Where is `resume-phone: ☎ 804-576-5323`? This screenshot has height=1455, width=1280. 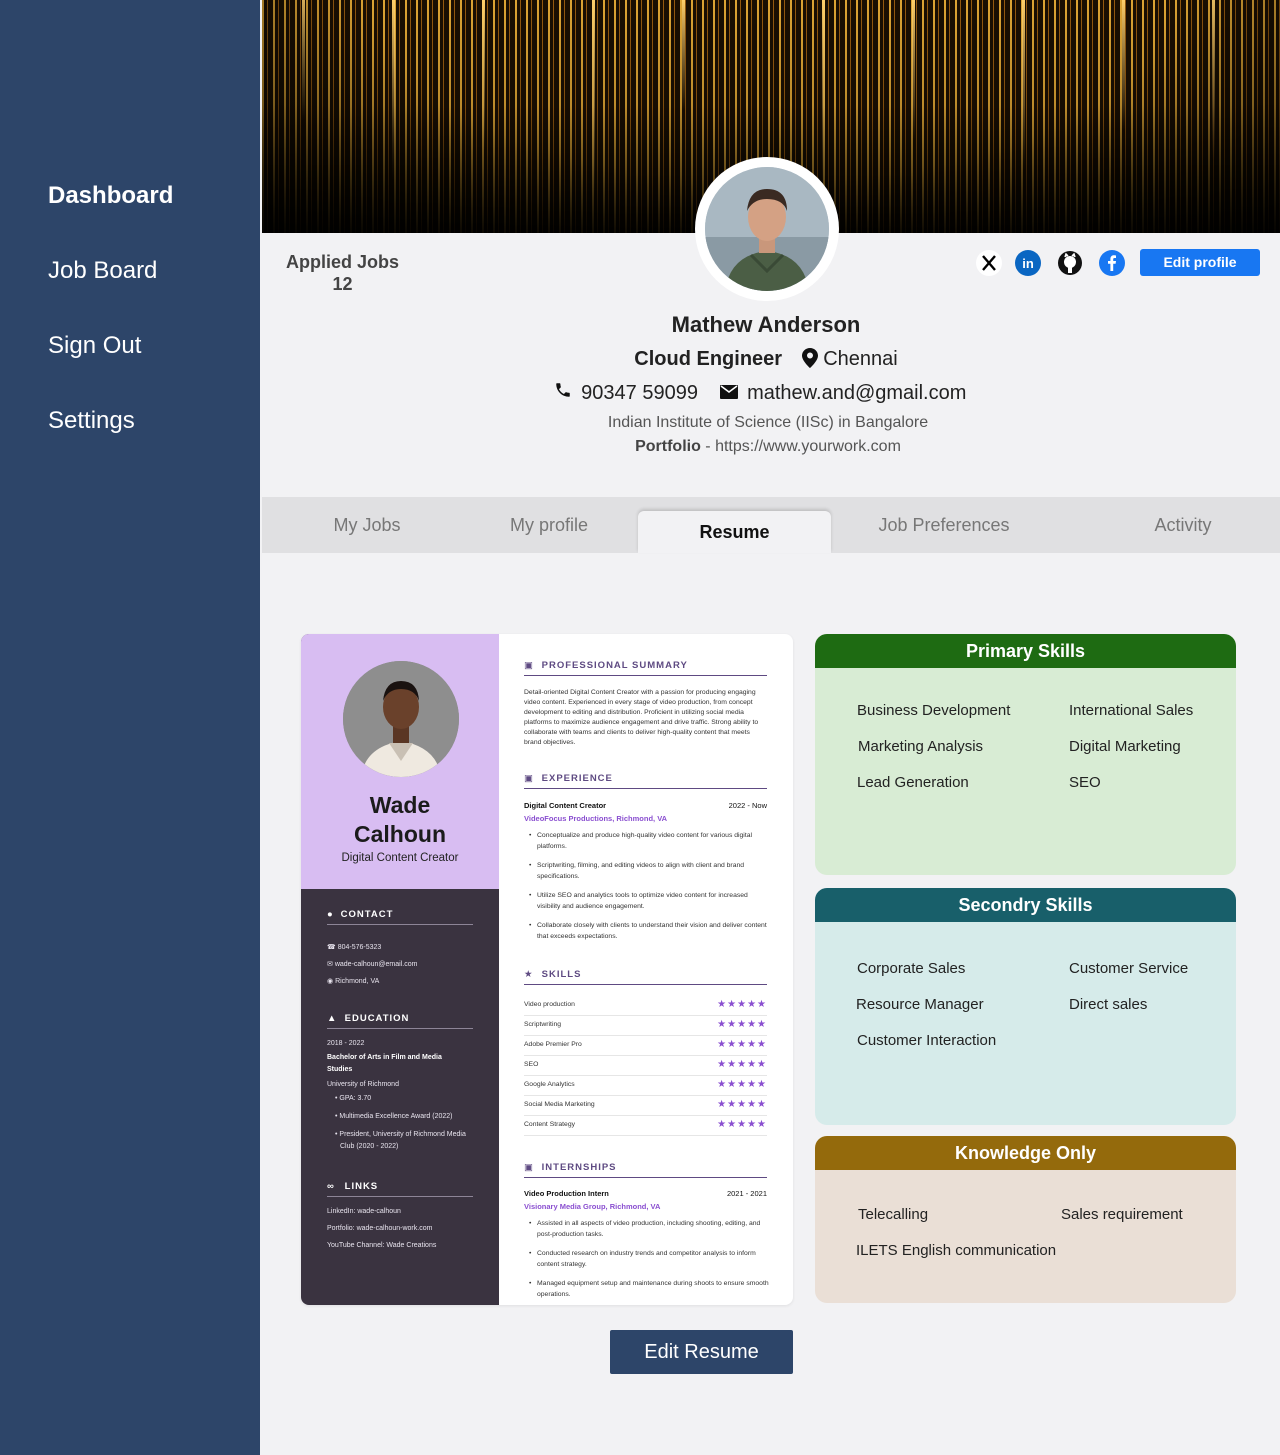 resume-phone: ☎ 804-576-5323 is located at coordinates (354, 947).